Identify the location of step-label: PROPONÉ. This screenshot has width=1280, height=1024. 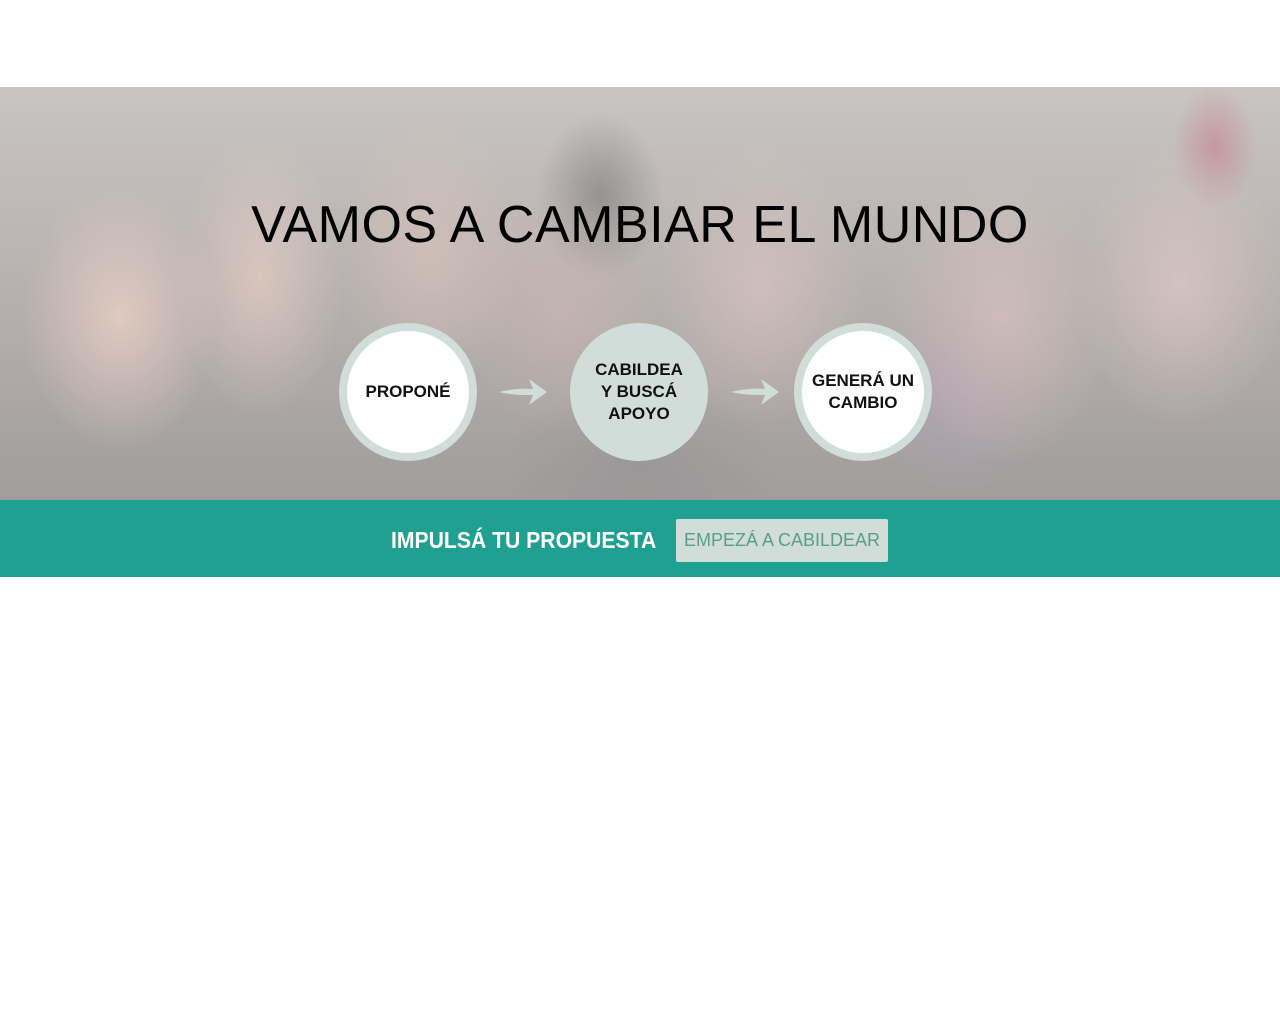
(408, 391).